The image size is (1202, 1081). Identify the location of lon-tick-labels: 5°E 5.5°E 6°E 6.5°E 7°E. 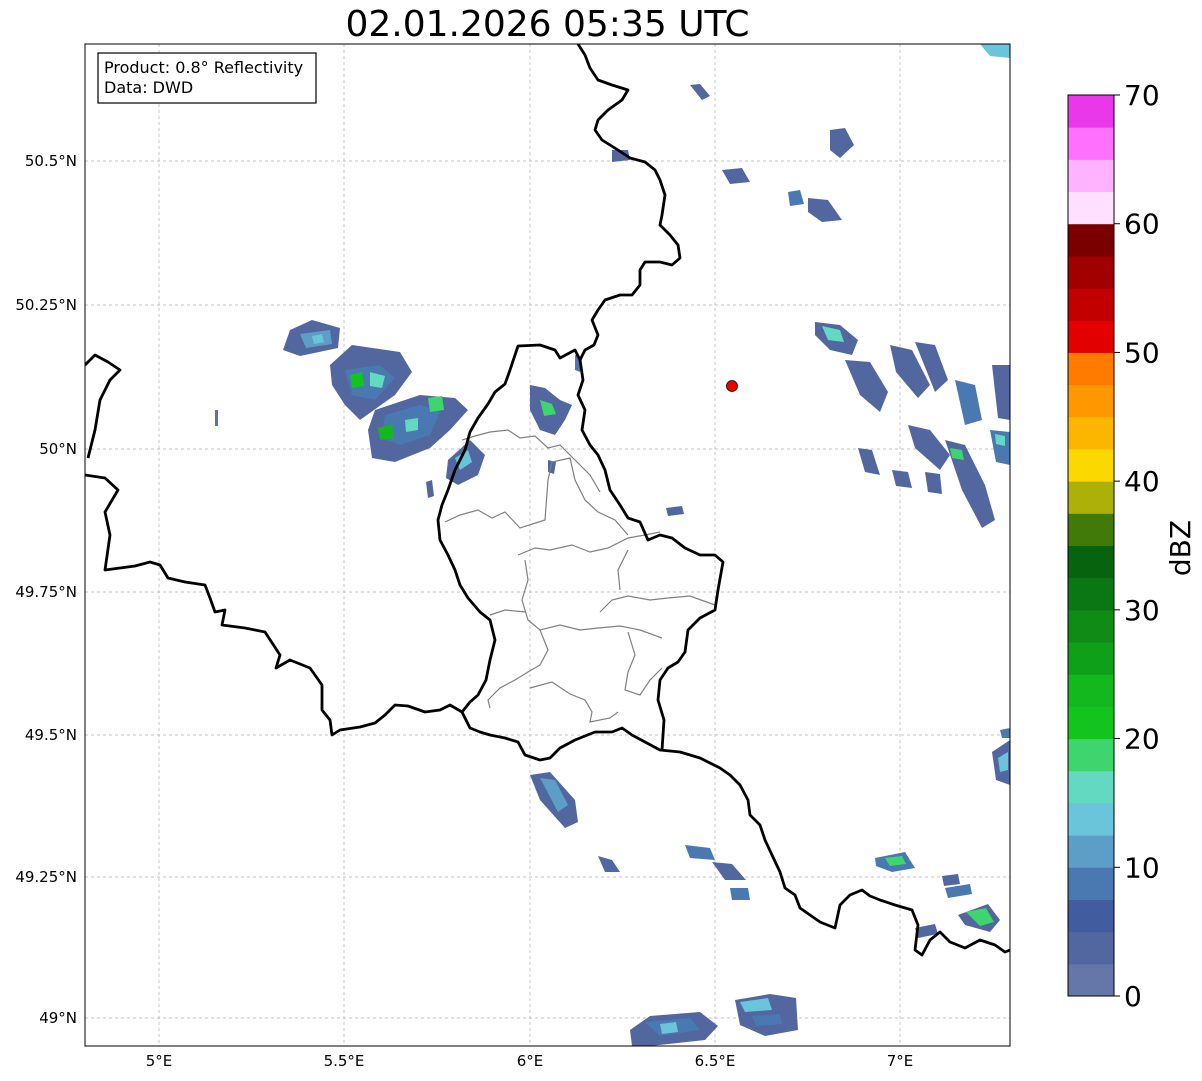
(530, 1061).